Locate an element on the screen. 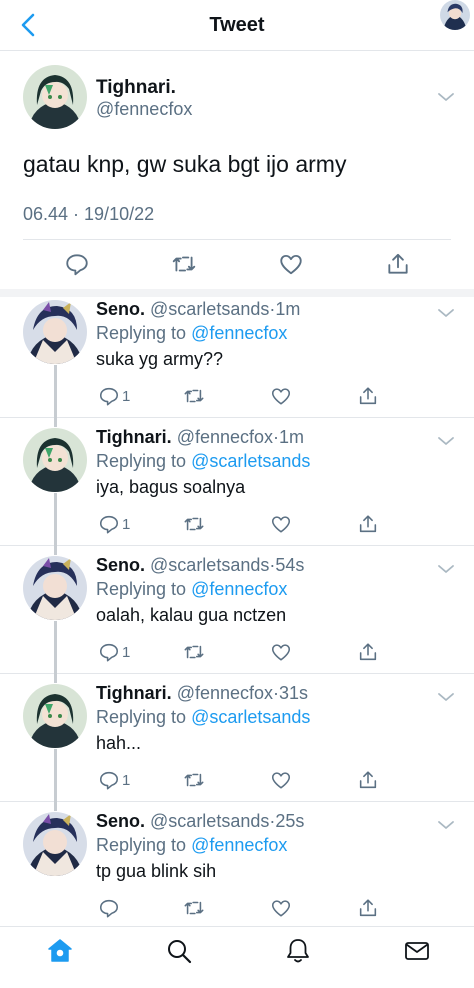 This screenshot has height=988, width=474. reply-header: Seno. @scarletsands·25s is located at coordinates (200, 821).